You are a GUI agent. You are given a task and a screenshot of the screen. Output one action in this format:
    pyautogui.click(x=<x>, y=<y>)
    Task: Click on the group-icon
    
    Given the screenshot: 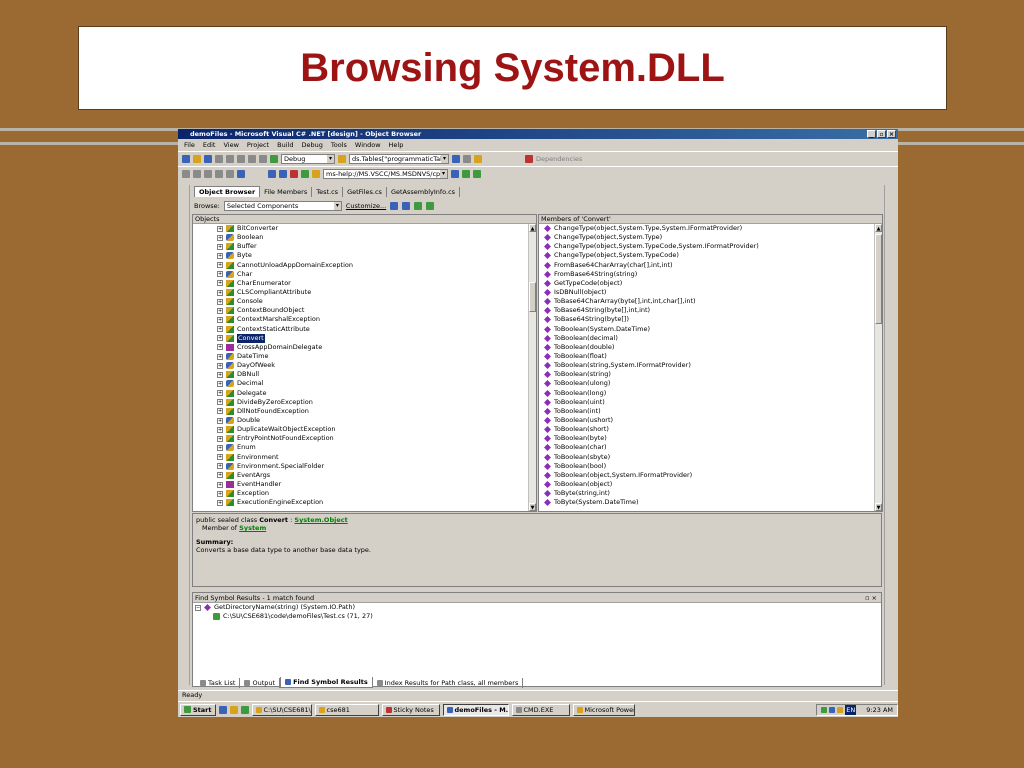 What is the action you would take?
    pyautogui.click(x=406, y=206)
    